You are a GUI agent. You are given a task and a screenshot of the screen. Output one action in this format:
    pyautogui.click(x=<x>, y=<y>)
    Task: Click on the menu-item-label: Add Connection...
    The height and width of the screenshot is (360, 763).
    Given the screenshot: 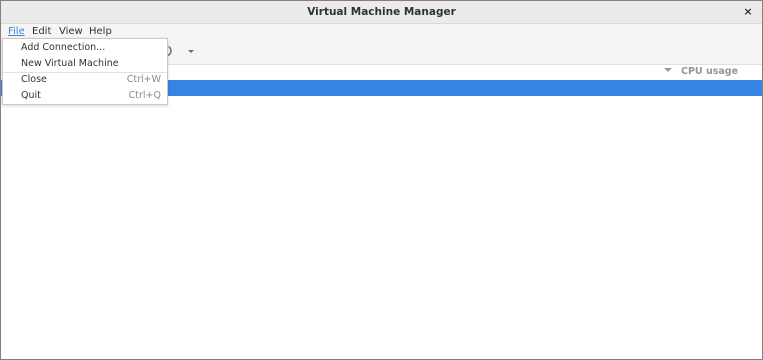 What is the action you would take?
    pyautogui.click(x=63, y=47)
    